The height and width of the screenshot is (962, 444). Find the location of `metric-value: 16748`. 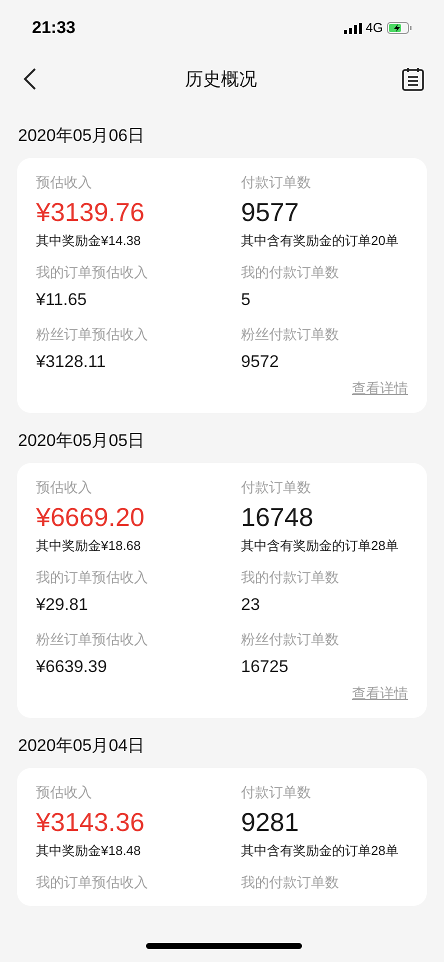

metric-value: 16748 is located at coordinates (277, 517).